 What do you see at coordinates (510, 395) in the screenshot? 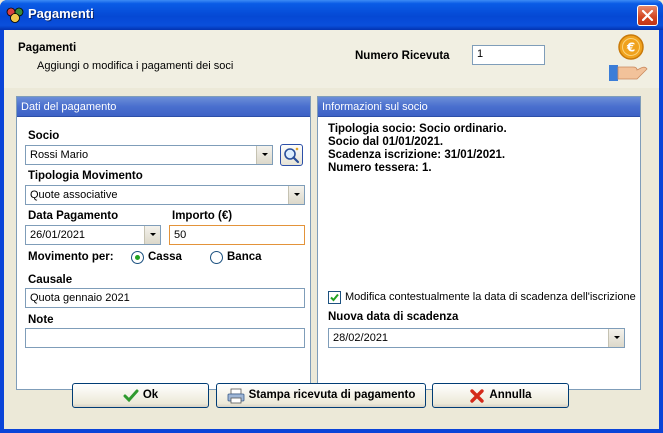
I see `annulla-label: Annulla` at bounding box center [510, 395].